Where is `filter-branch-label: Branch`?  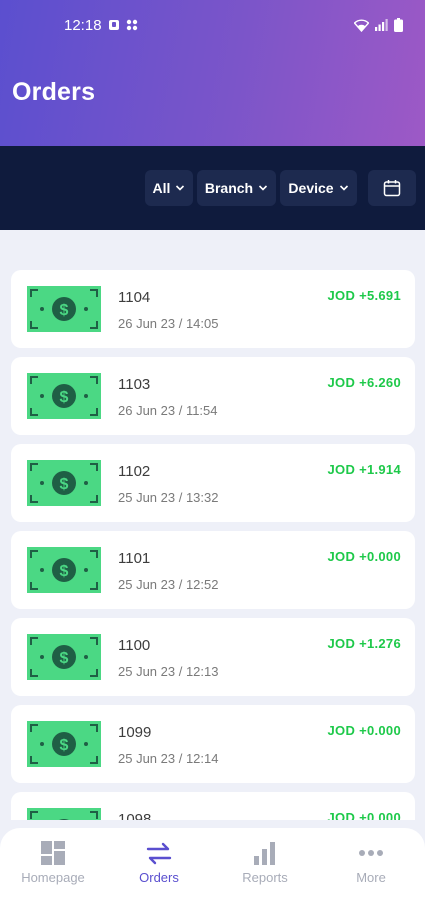
filter-branch-label: Branch is located at coordinates (229, 188).